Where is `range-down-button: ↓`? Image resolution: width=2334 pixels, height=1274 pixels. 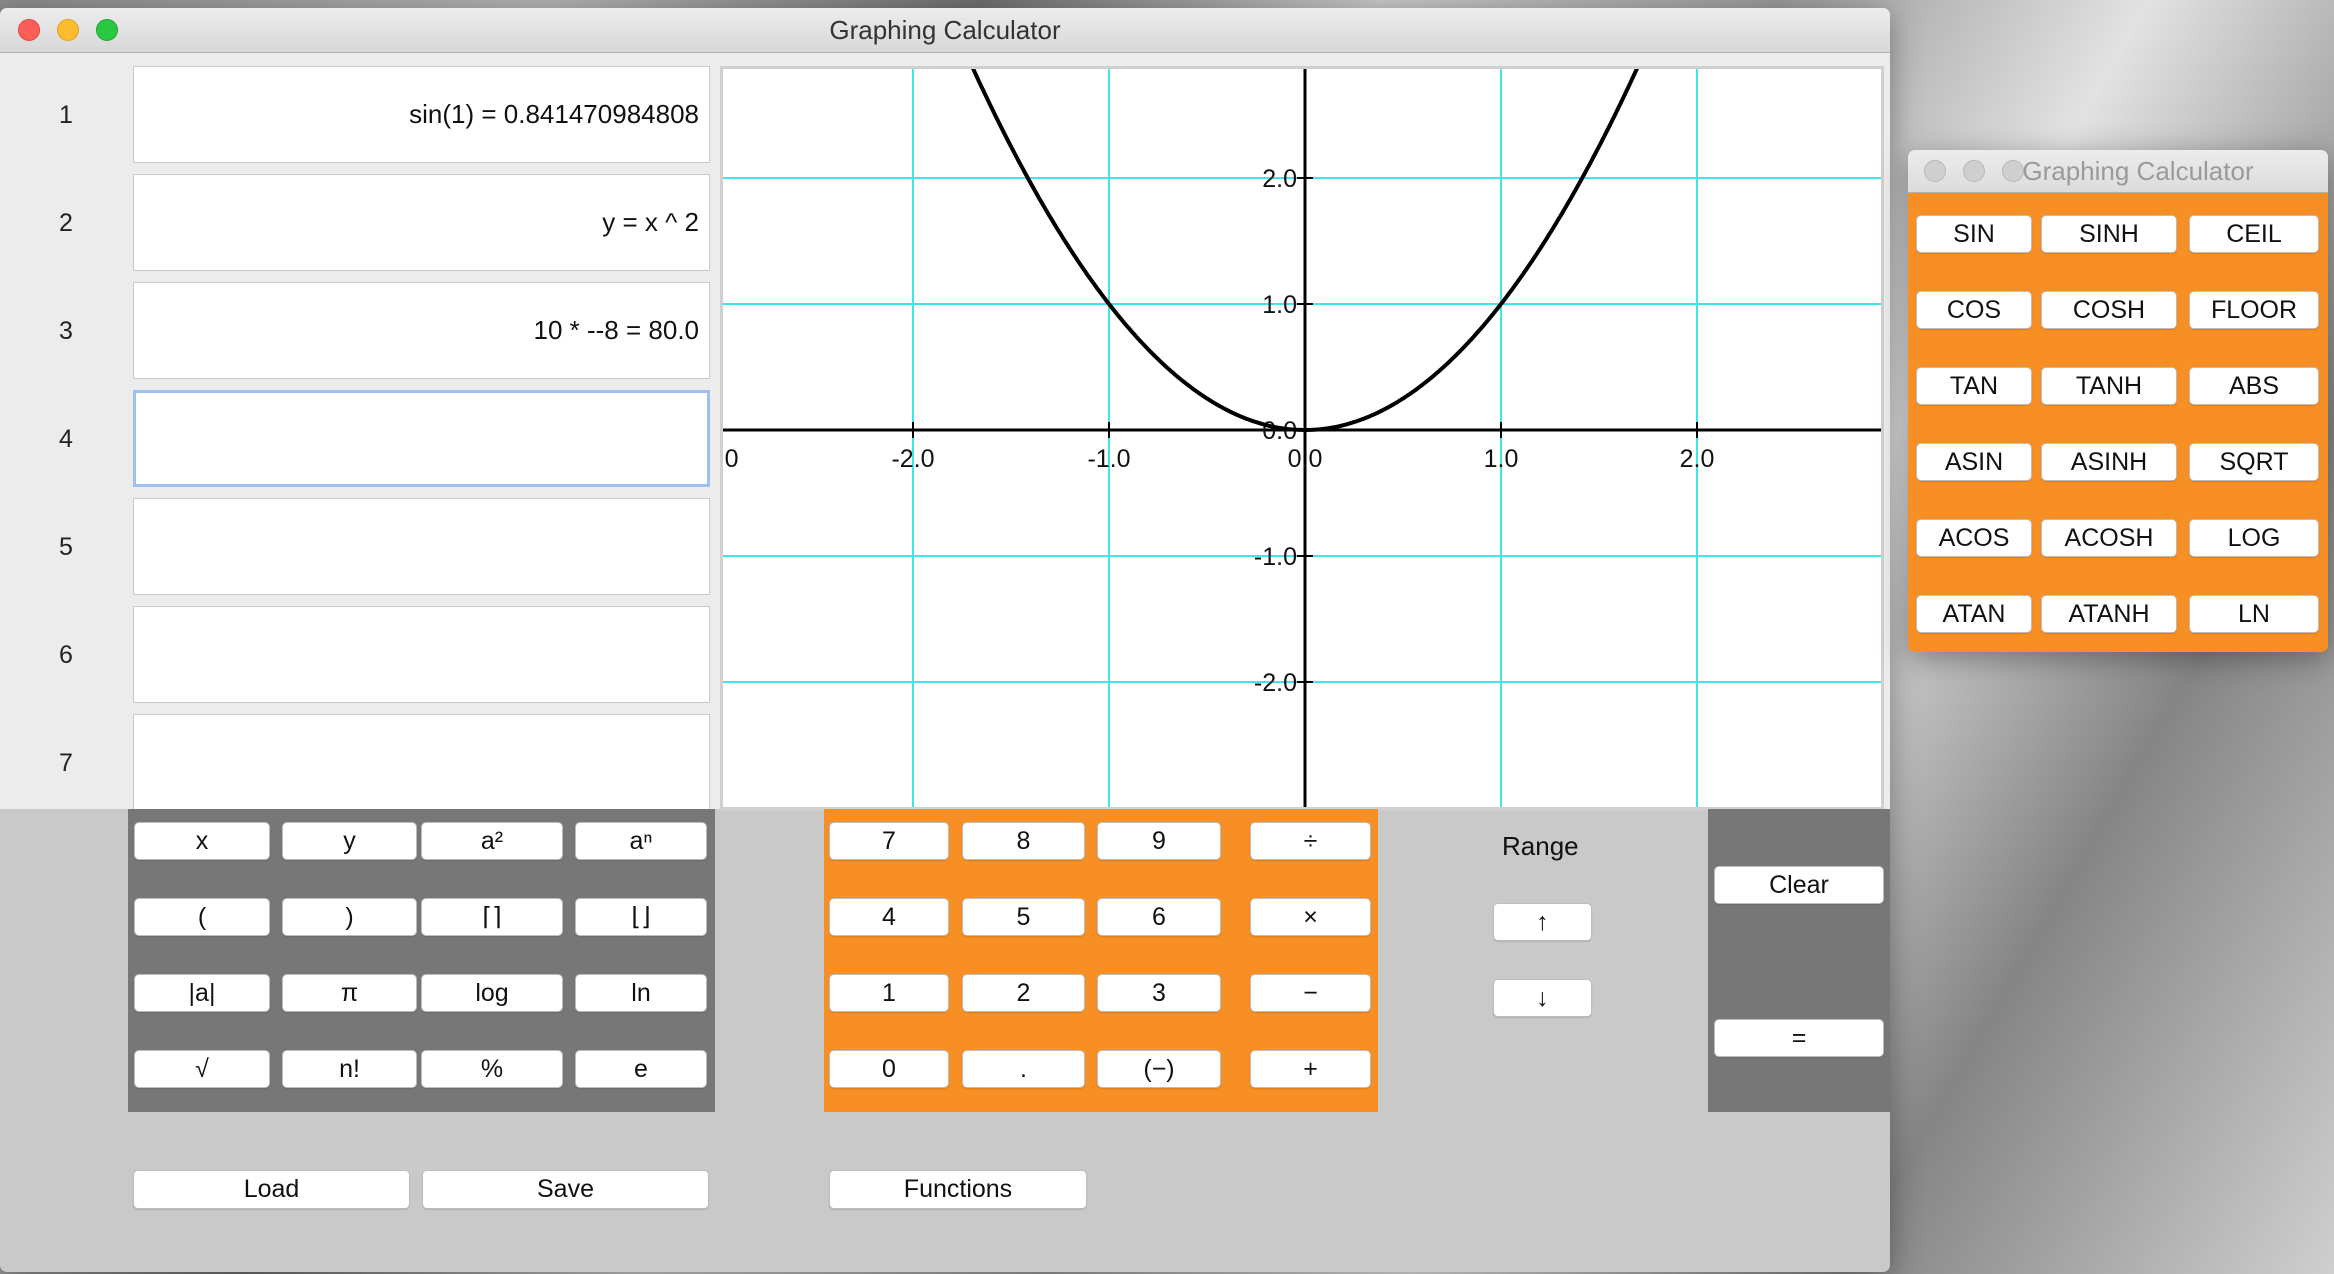 range-down-button: ↓ is located at coordinates (1542, 998).